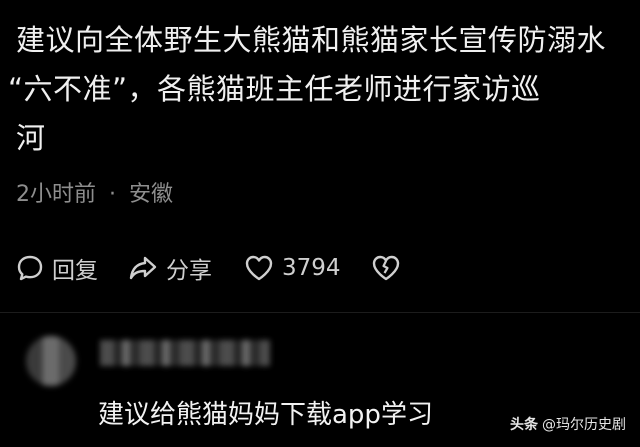  Describe the element at coordinates (584, 425) in the screenshot. I see `watermark-handle: @玛尔历史剧` at that location.